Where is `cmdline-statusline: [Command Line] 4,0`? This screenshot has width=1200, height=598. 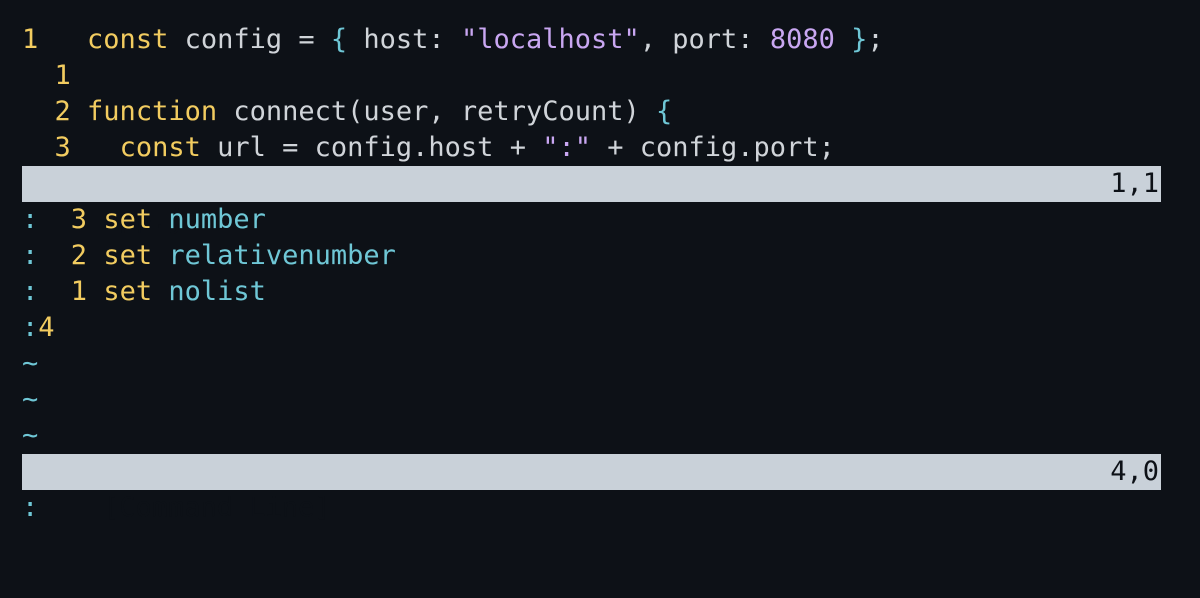
cmdline-statusline: [Command Line] 4,0 is located at coordinates (591, 488).